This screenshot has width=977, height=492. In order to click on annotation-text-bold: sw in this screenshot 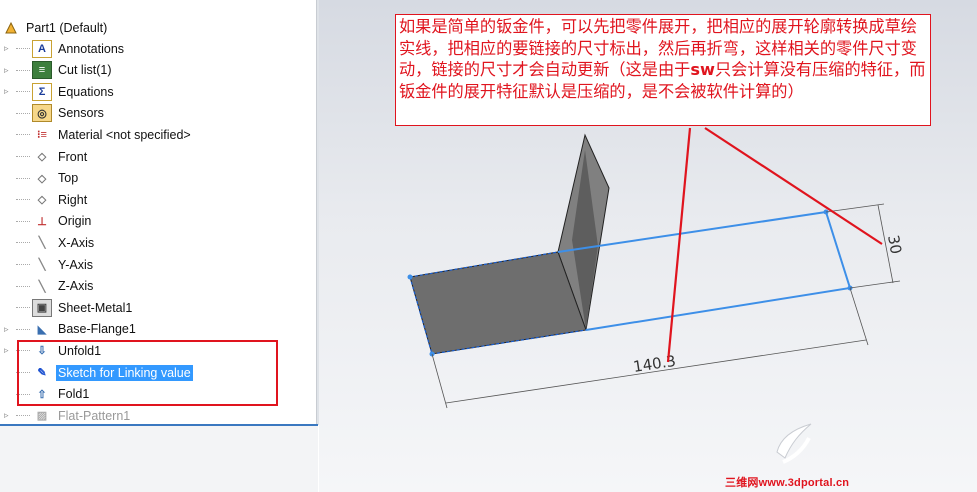, I will do `click(702, 70)`.